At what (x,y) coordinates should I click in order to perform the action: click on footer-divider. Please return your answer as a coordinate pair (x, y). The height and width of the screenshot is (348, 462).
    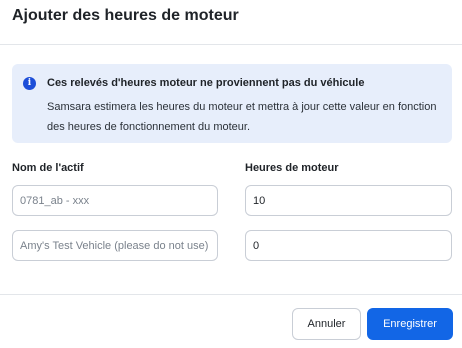
    Looking at the image, I should click on (231, 294).